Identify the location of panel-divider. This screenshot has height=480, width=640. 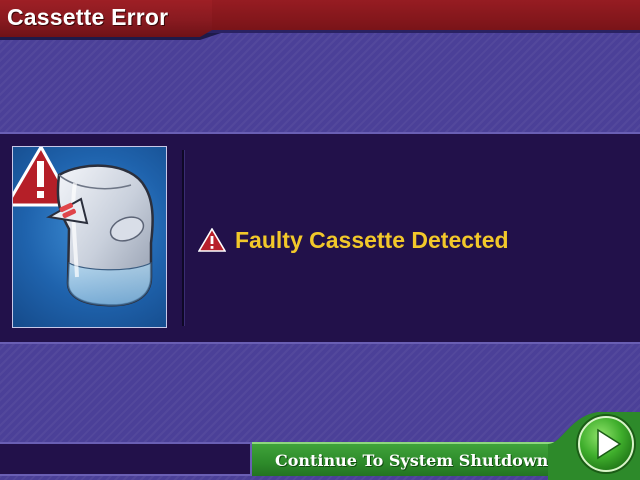
(183, 238).